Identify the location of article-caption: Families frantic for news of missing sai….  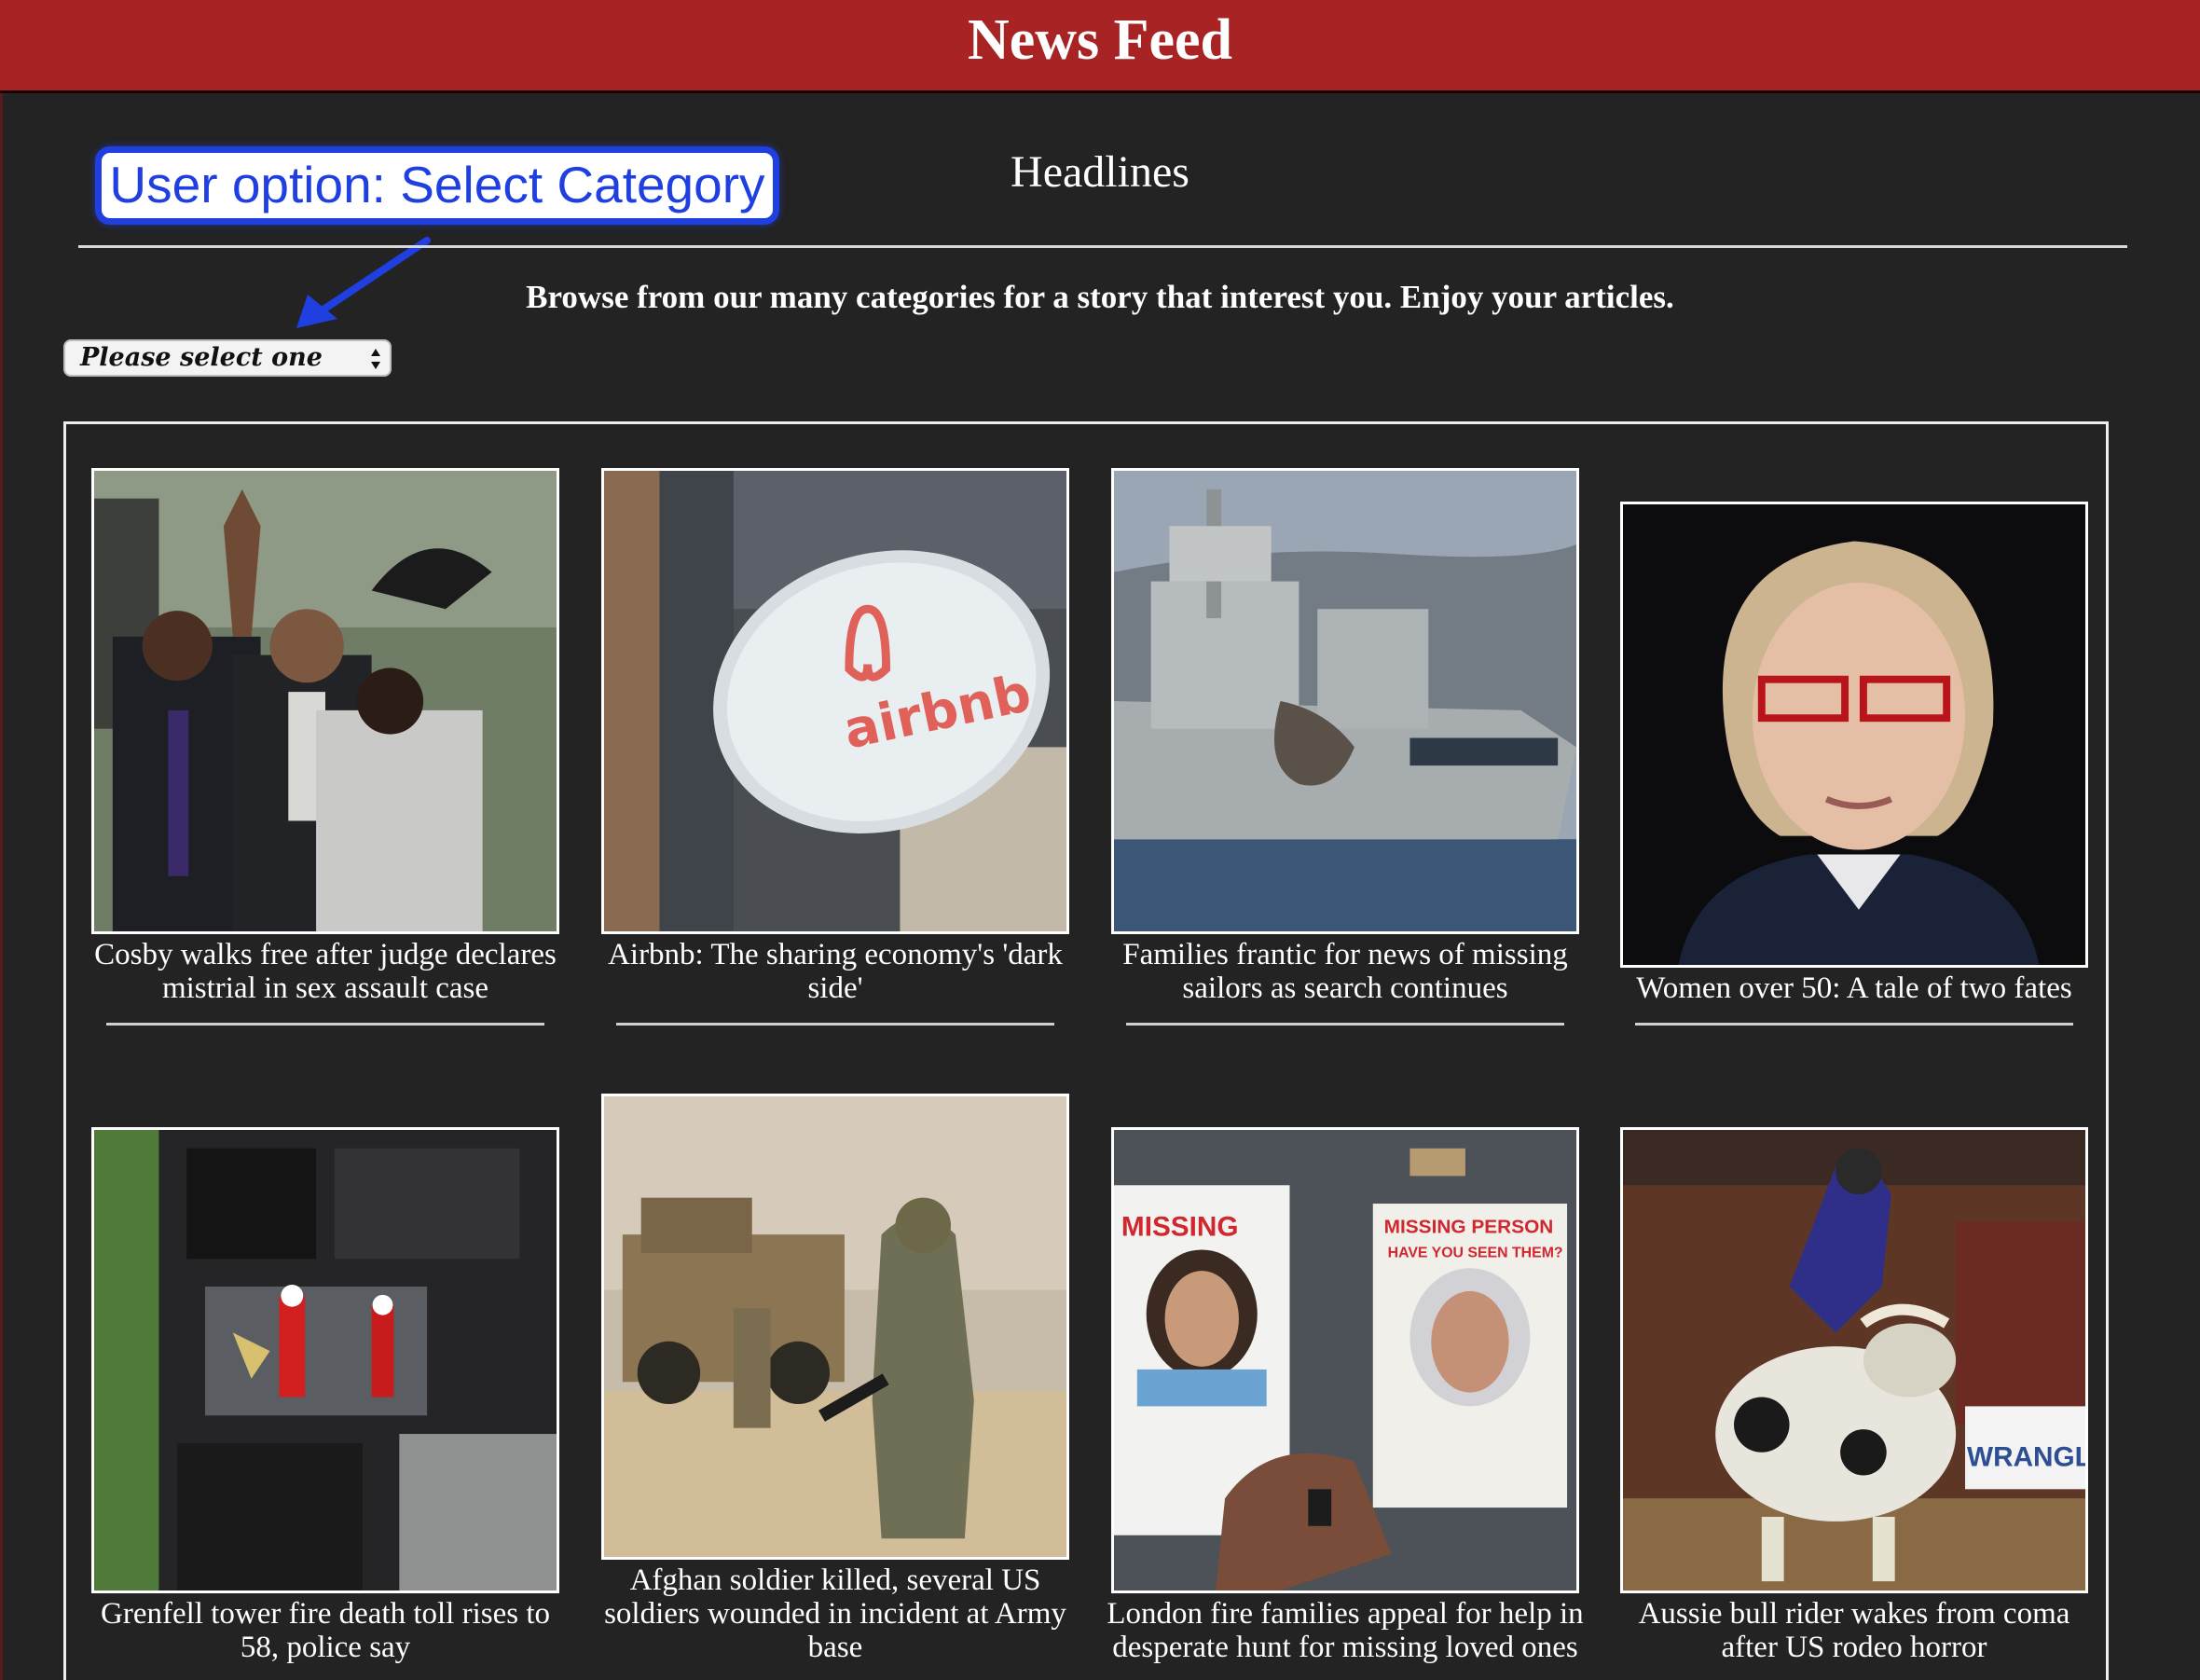
(1345, 971).